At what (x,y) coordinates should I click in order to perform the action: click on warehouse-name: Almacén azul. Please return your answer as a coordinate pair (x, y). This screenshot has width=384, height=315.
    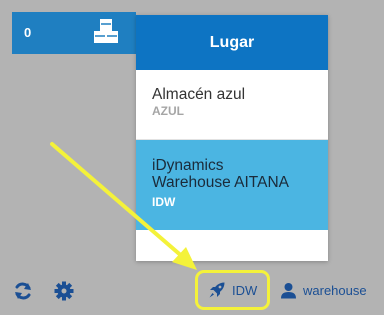
    Looking at the image, I should click on (199, 94).